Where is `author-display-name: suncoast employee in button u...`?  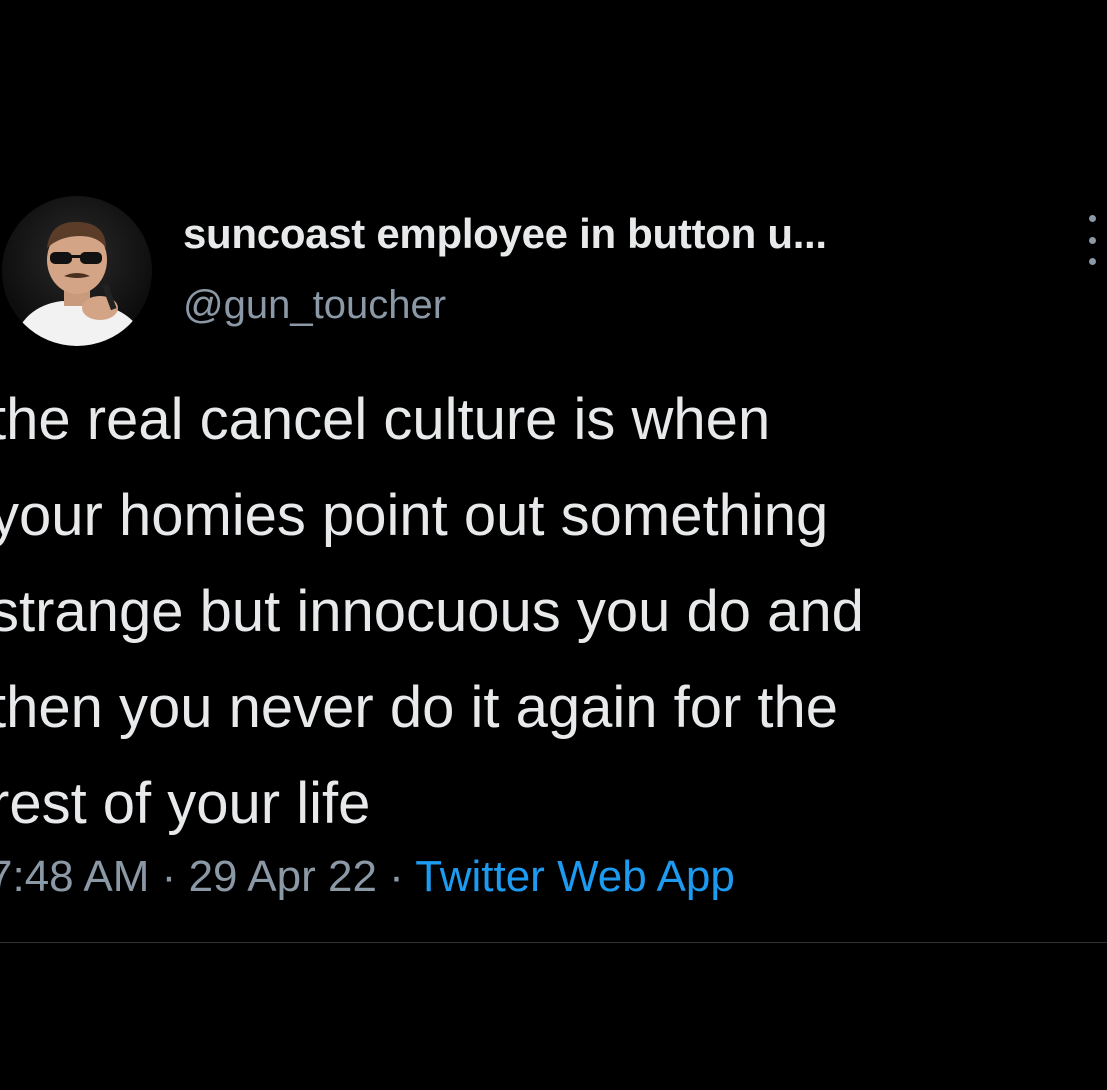
author-display-name: suncoast employee in button u... is located at coordinates (505, 234).